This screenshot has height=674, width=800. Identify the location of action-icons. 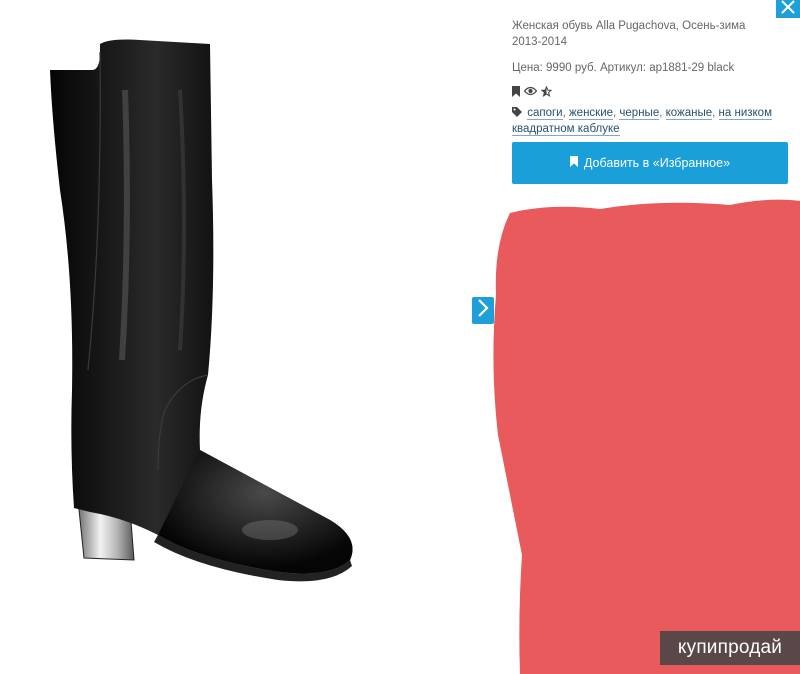
(643, 91).